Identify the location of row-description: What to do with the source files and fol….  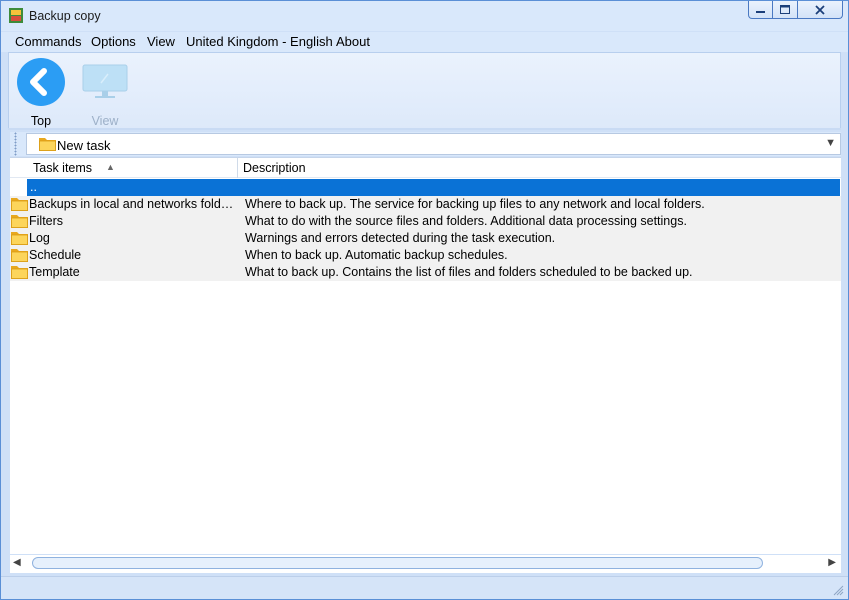
(466, 221).